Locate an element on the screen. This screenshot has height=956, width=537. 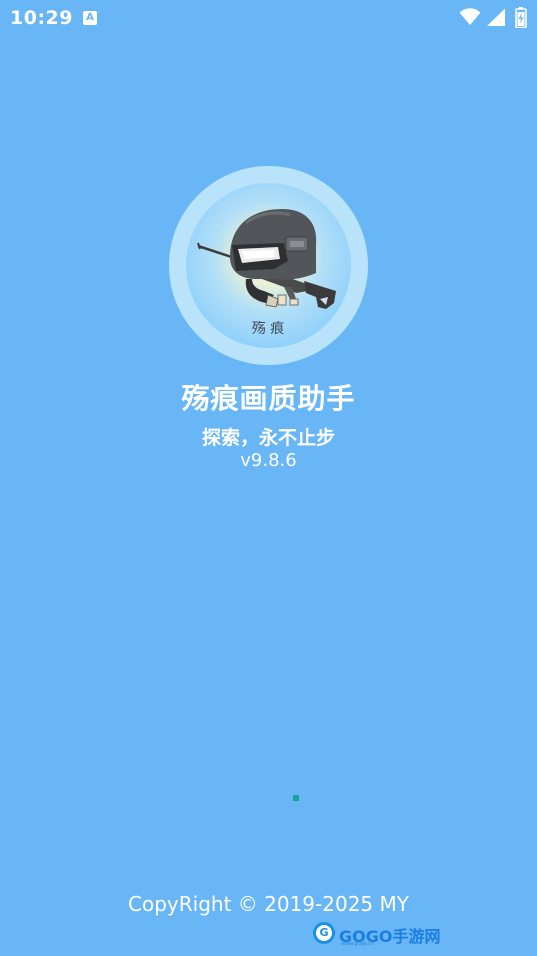
logo-badge: 殇 痕 is located at coordinates (268, 265).